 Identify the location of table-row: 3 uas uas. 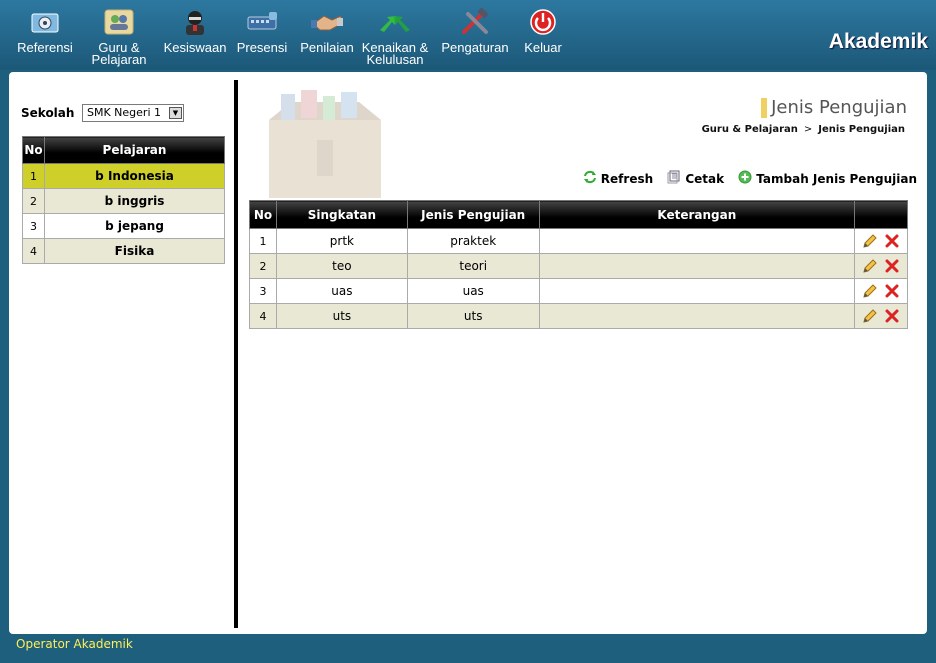
(579, 291).